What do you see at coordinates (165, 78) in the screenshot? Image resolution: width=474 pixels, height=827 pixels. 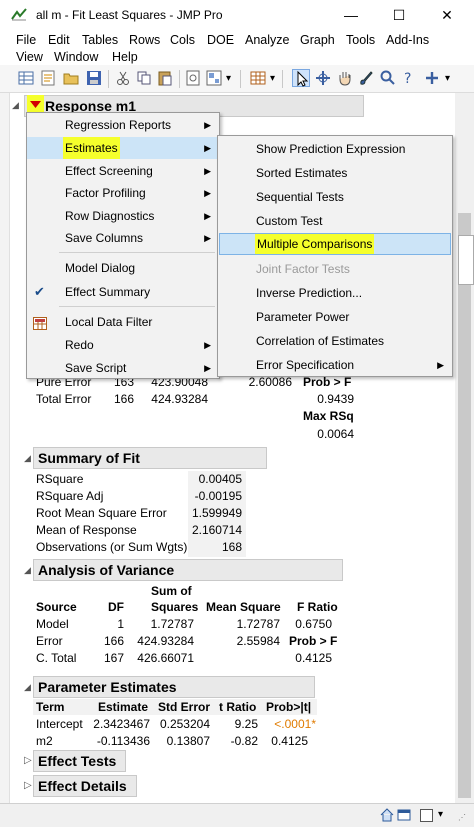 I see `paste-icon` at bounding box center [165, 78].